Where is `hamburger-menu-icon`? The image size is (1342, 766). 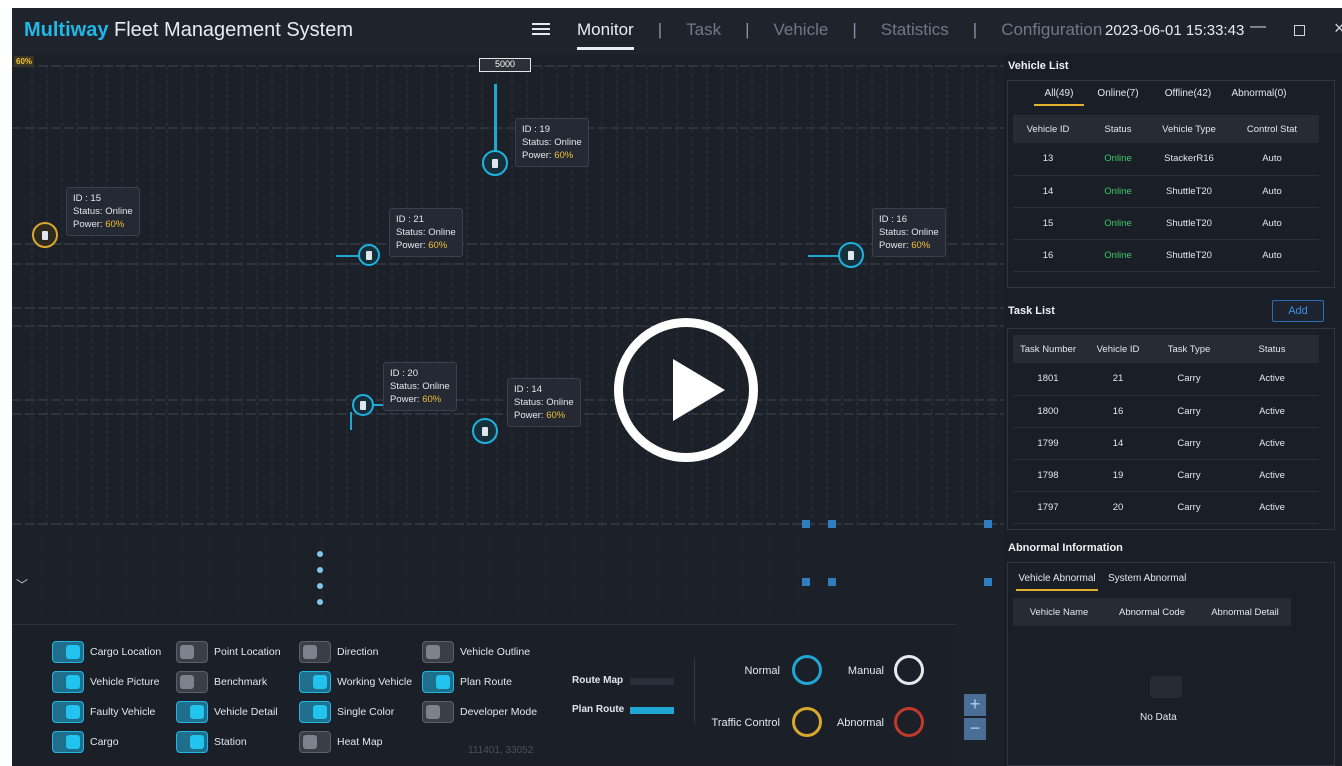
hamburger-menu-icon is located at coordinates (541, 30).